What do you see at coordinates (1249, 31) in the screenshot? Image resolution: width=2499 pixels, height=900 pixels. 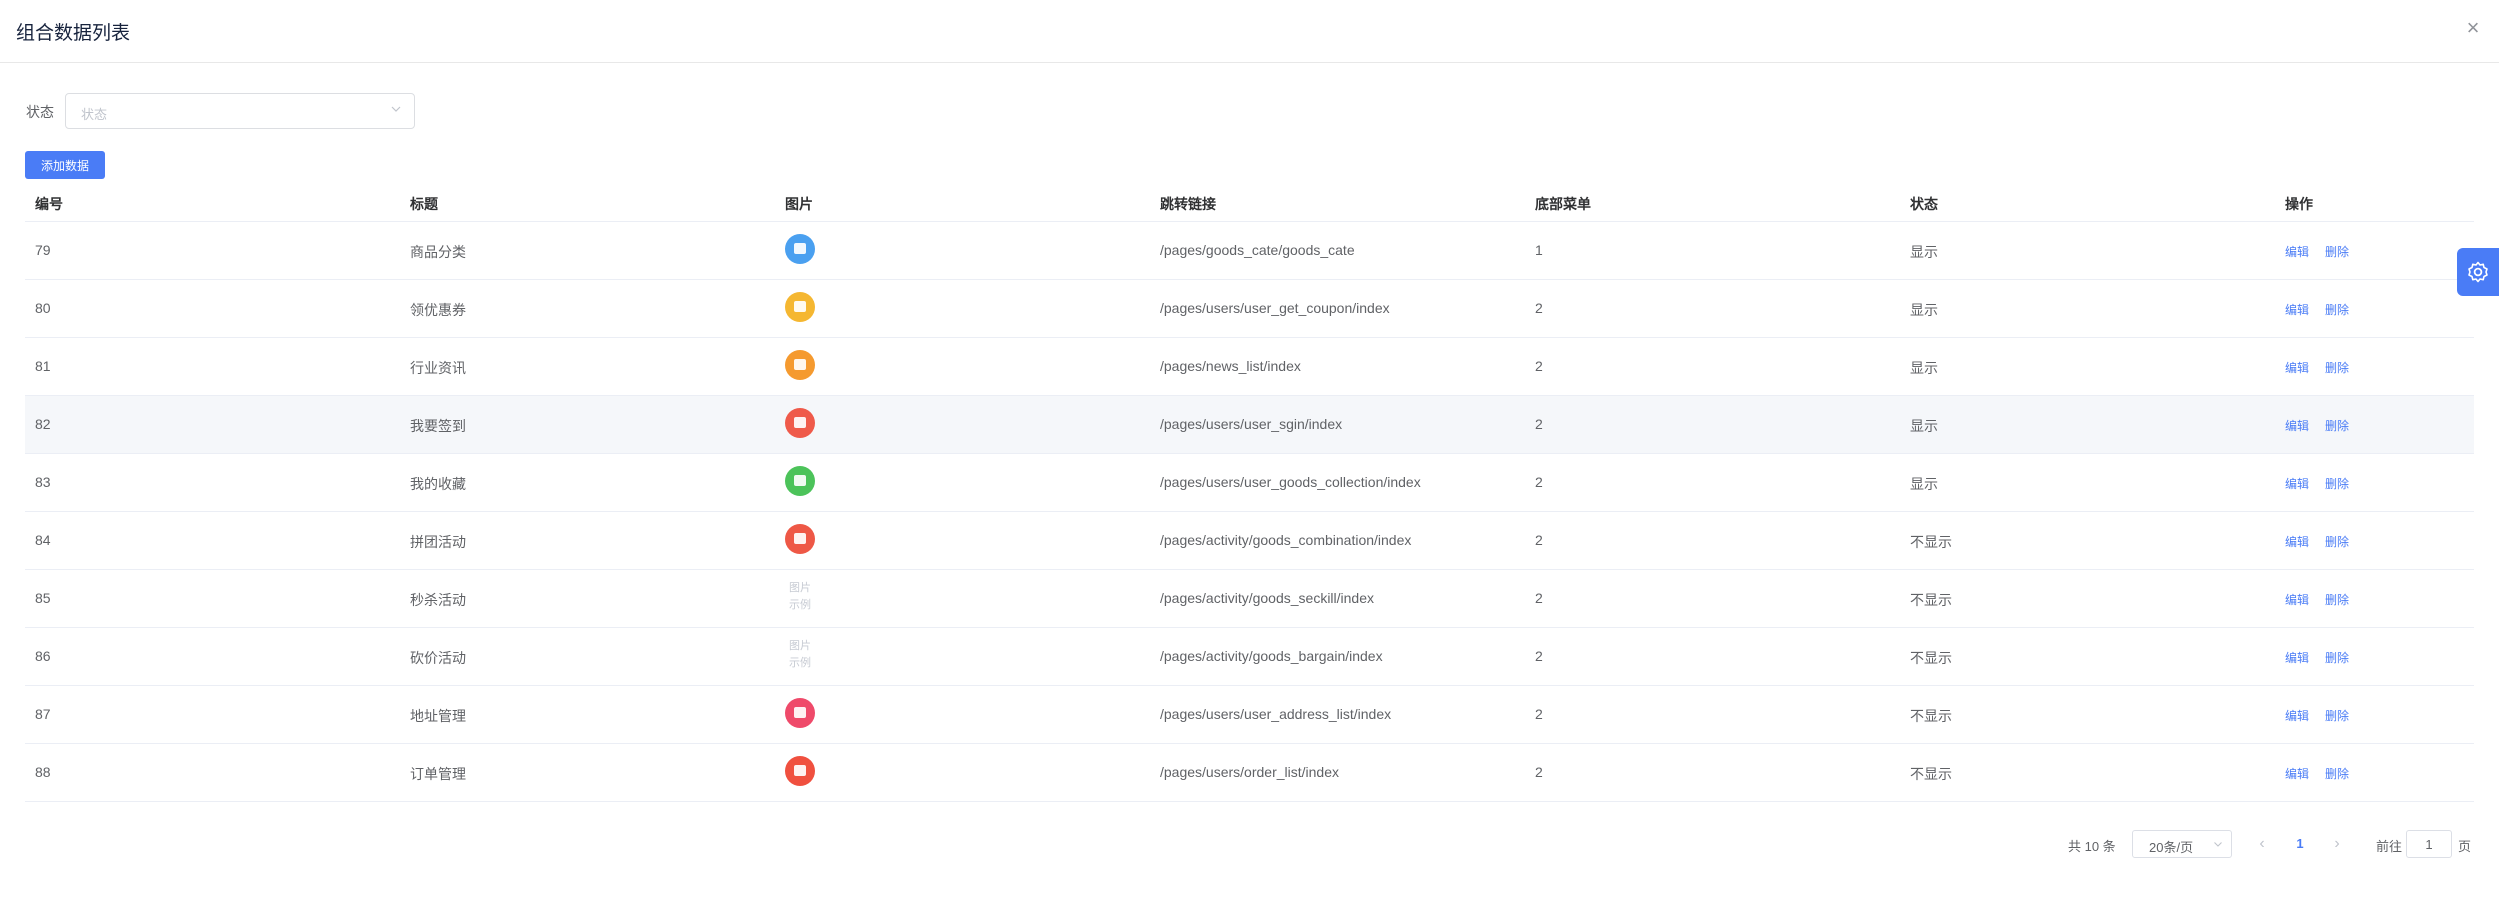 I see `dialog-header: 组合数据列表 ×` at bounding box center [1249, 31].